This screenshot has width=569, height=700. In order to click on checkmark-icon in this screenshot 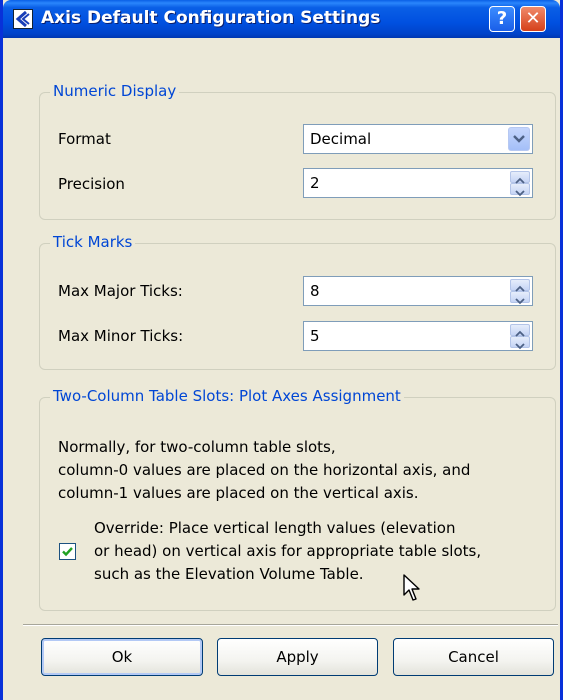, I will do `click(67, 552)`.